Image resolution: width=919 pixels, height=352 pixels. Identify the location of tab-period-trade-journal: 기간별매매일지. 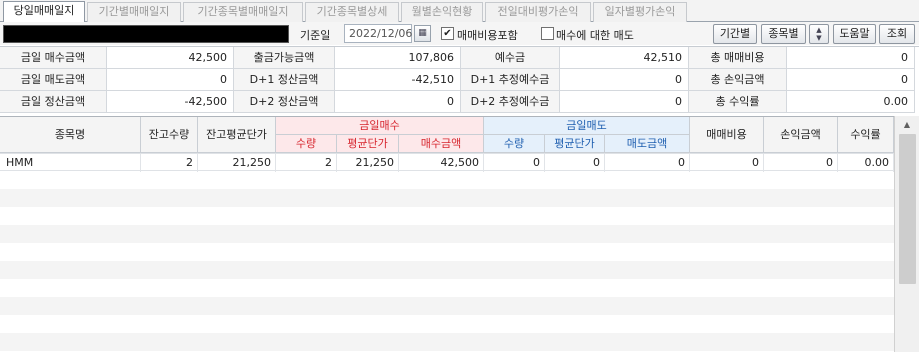
(134, 12).